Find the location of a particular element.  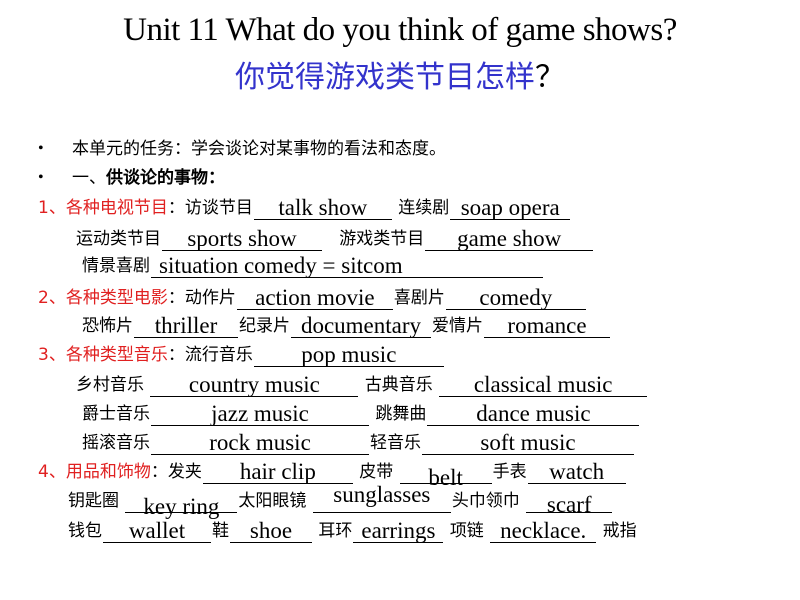

answer-text: jazz music is located at coordinates (260, 413).